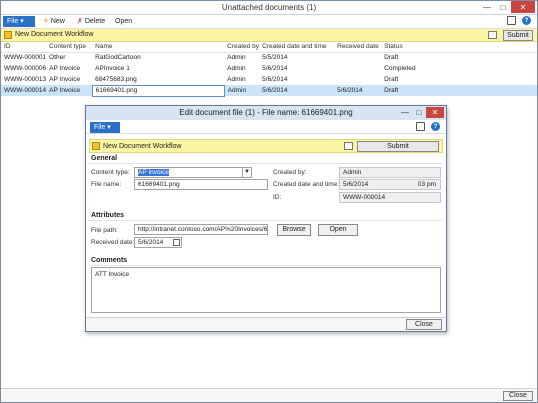 The width and height of the screenshot is (538, 403). I want to click on minimize-button: —, so click(487, 7).